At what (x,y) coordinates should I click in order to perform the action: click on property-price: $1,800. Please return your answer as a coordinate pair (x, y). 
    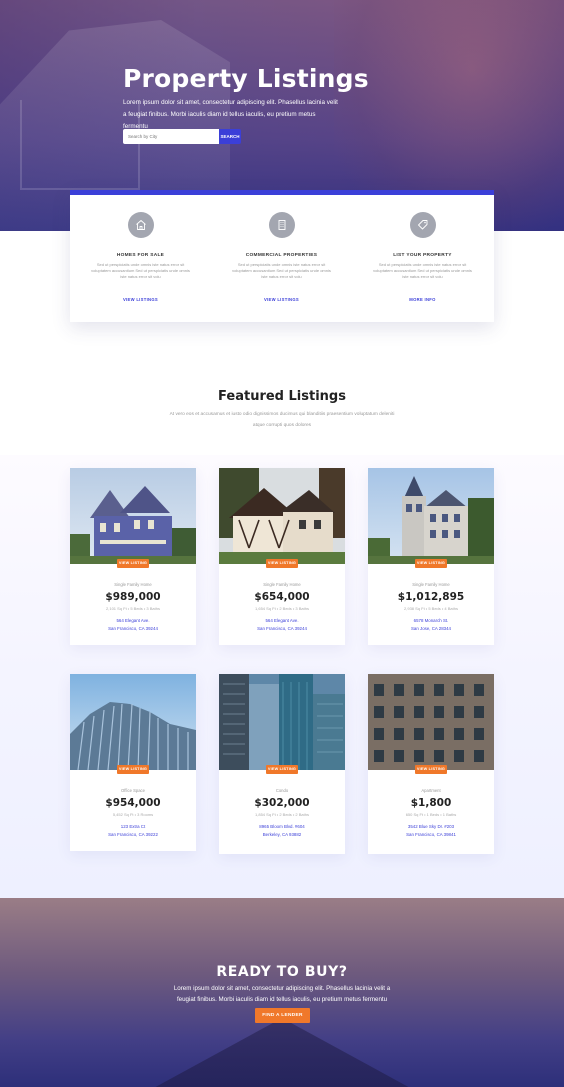
    Looking at the image, I should click on (431, 803).